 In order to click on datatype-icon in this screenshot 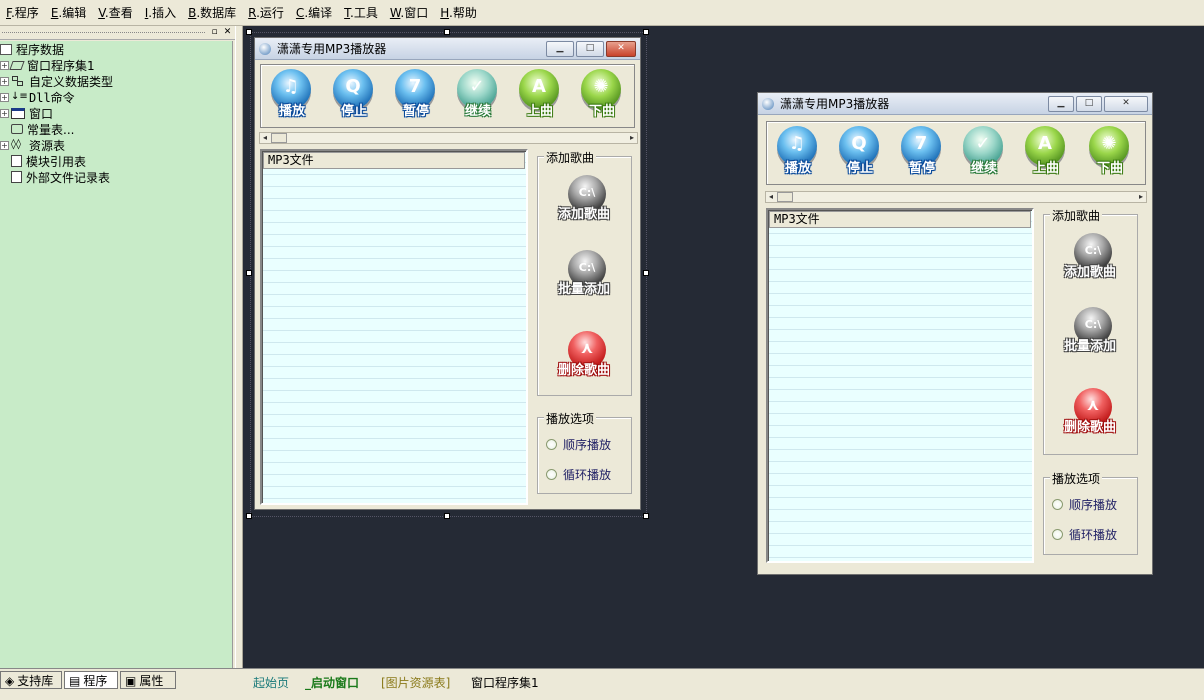, I will do `click(18, 81)`.